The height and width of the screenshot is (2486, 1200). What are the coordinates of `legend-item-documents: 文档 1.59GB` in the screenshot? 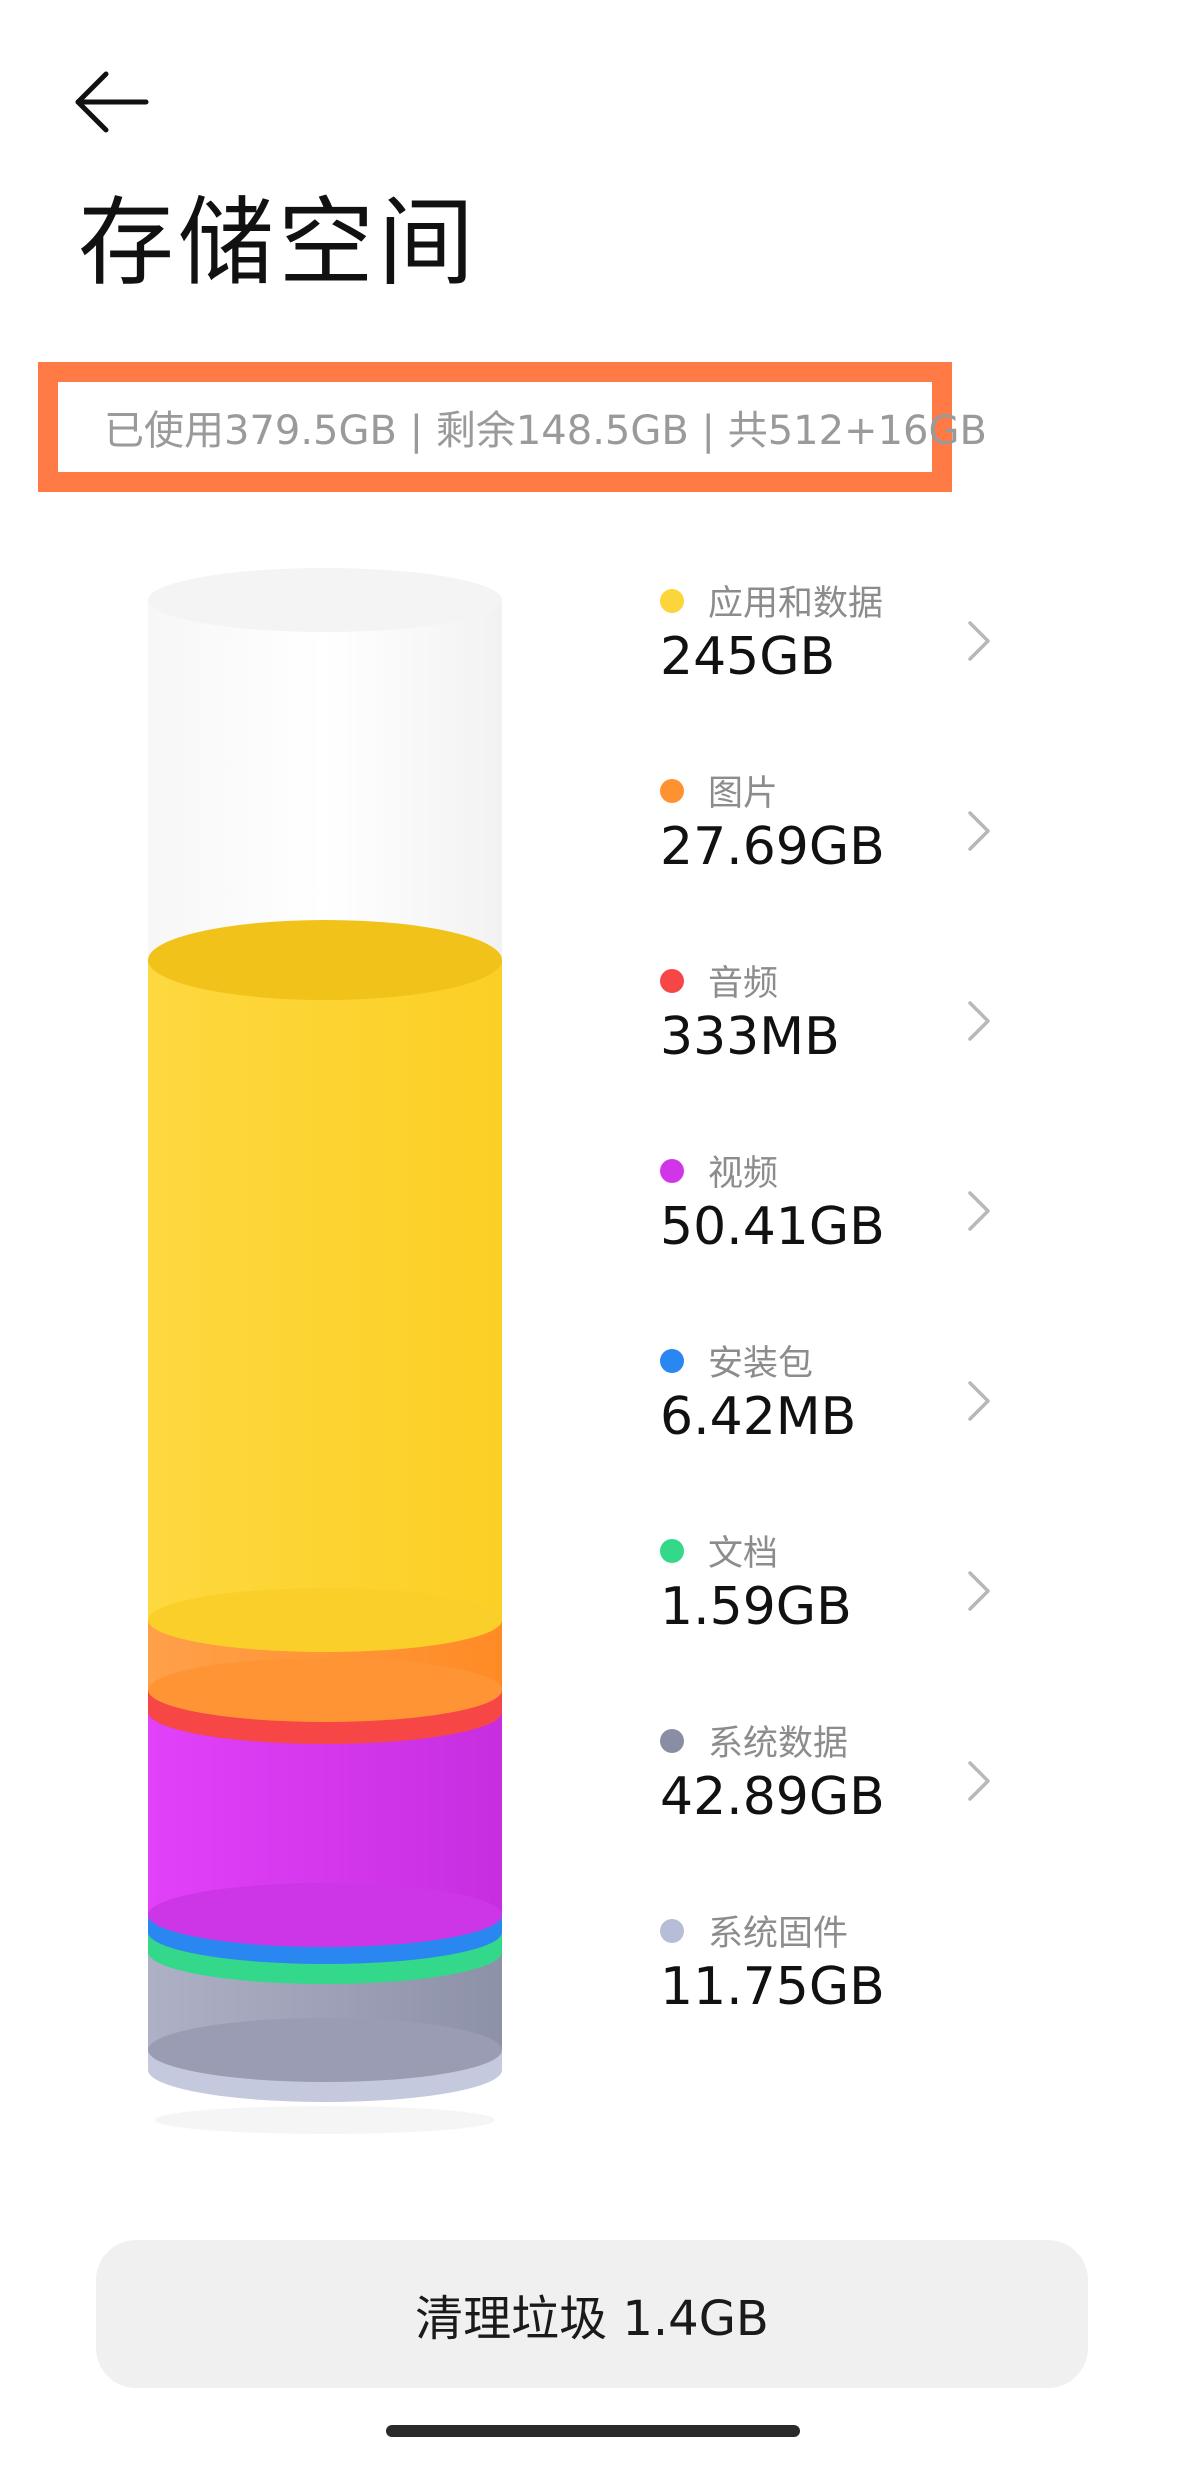 It's located at (840, 1620).